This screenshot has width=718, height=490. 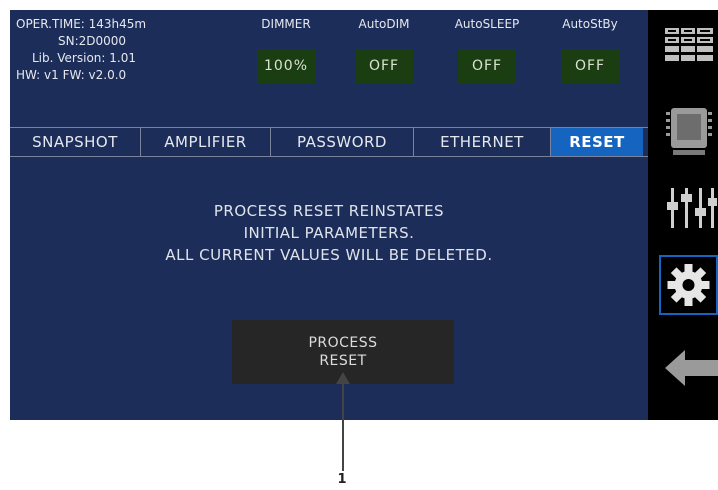 What do you see at coordinates (343, 424) in the screenshot?
I see `callout-line` at bounding box center [343, 424].